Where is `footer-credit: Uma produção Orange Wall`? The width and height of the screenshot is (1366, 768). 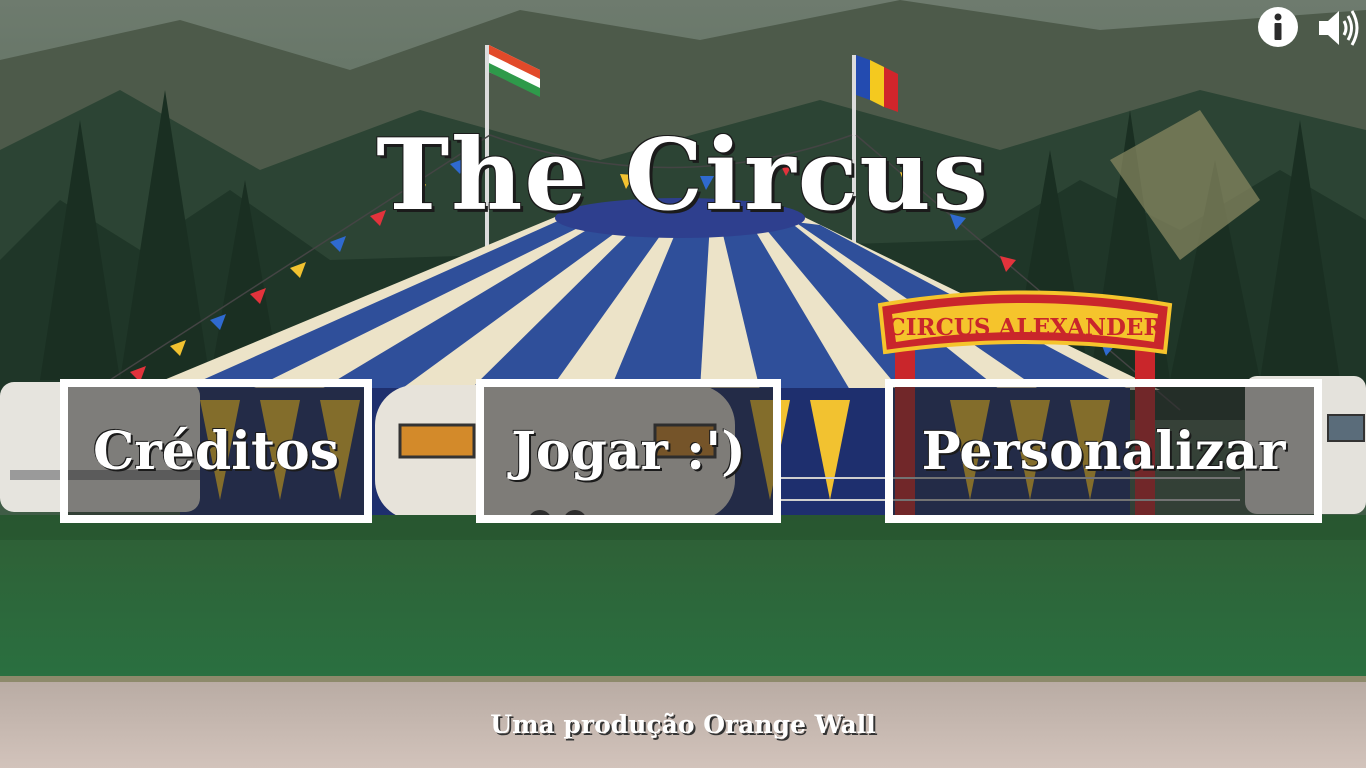
footer-credit: Uma produção Orange Wall is located at coordinates (683, 724).